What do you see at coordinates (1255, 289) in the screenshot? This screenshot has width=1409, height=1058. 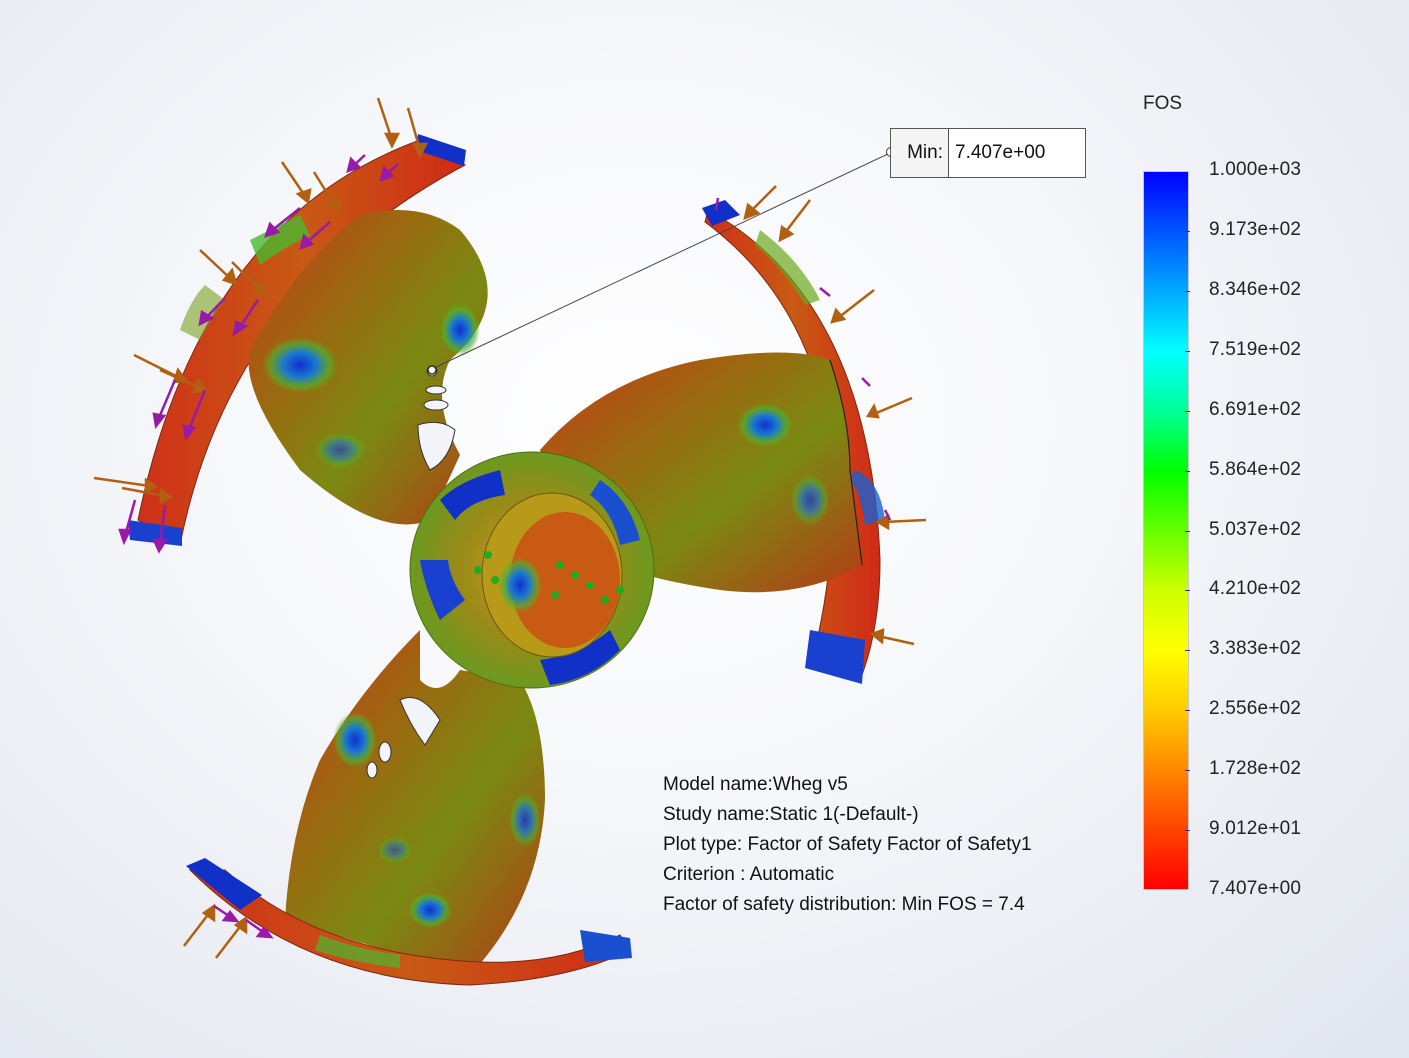 I see `legend-tick-label: 8.346e+02` at bounding box center [1255, 289].